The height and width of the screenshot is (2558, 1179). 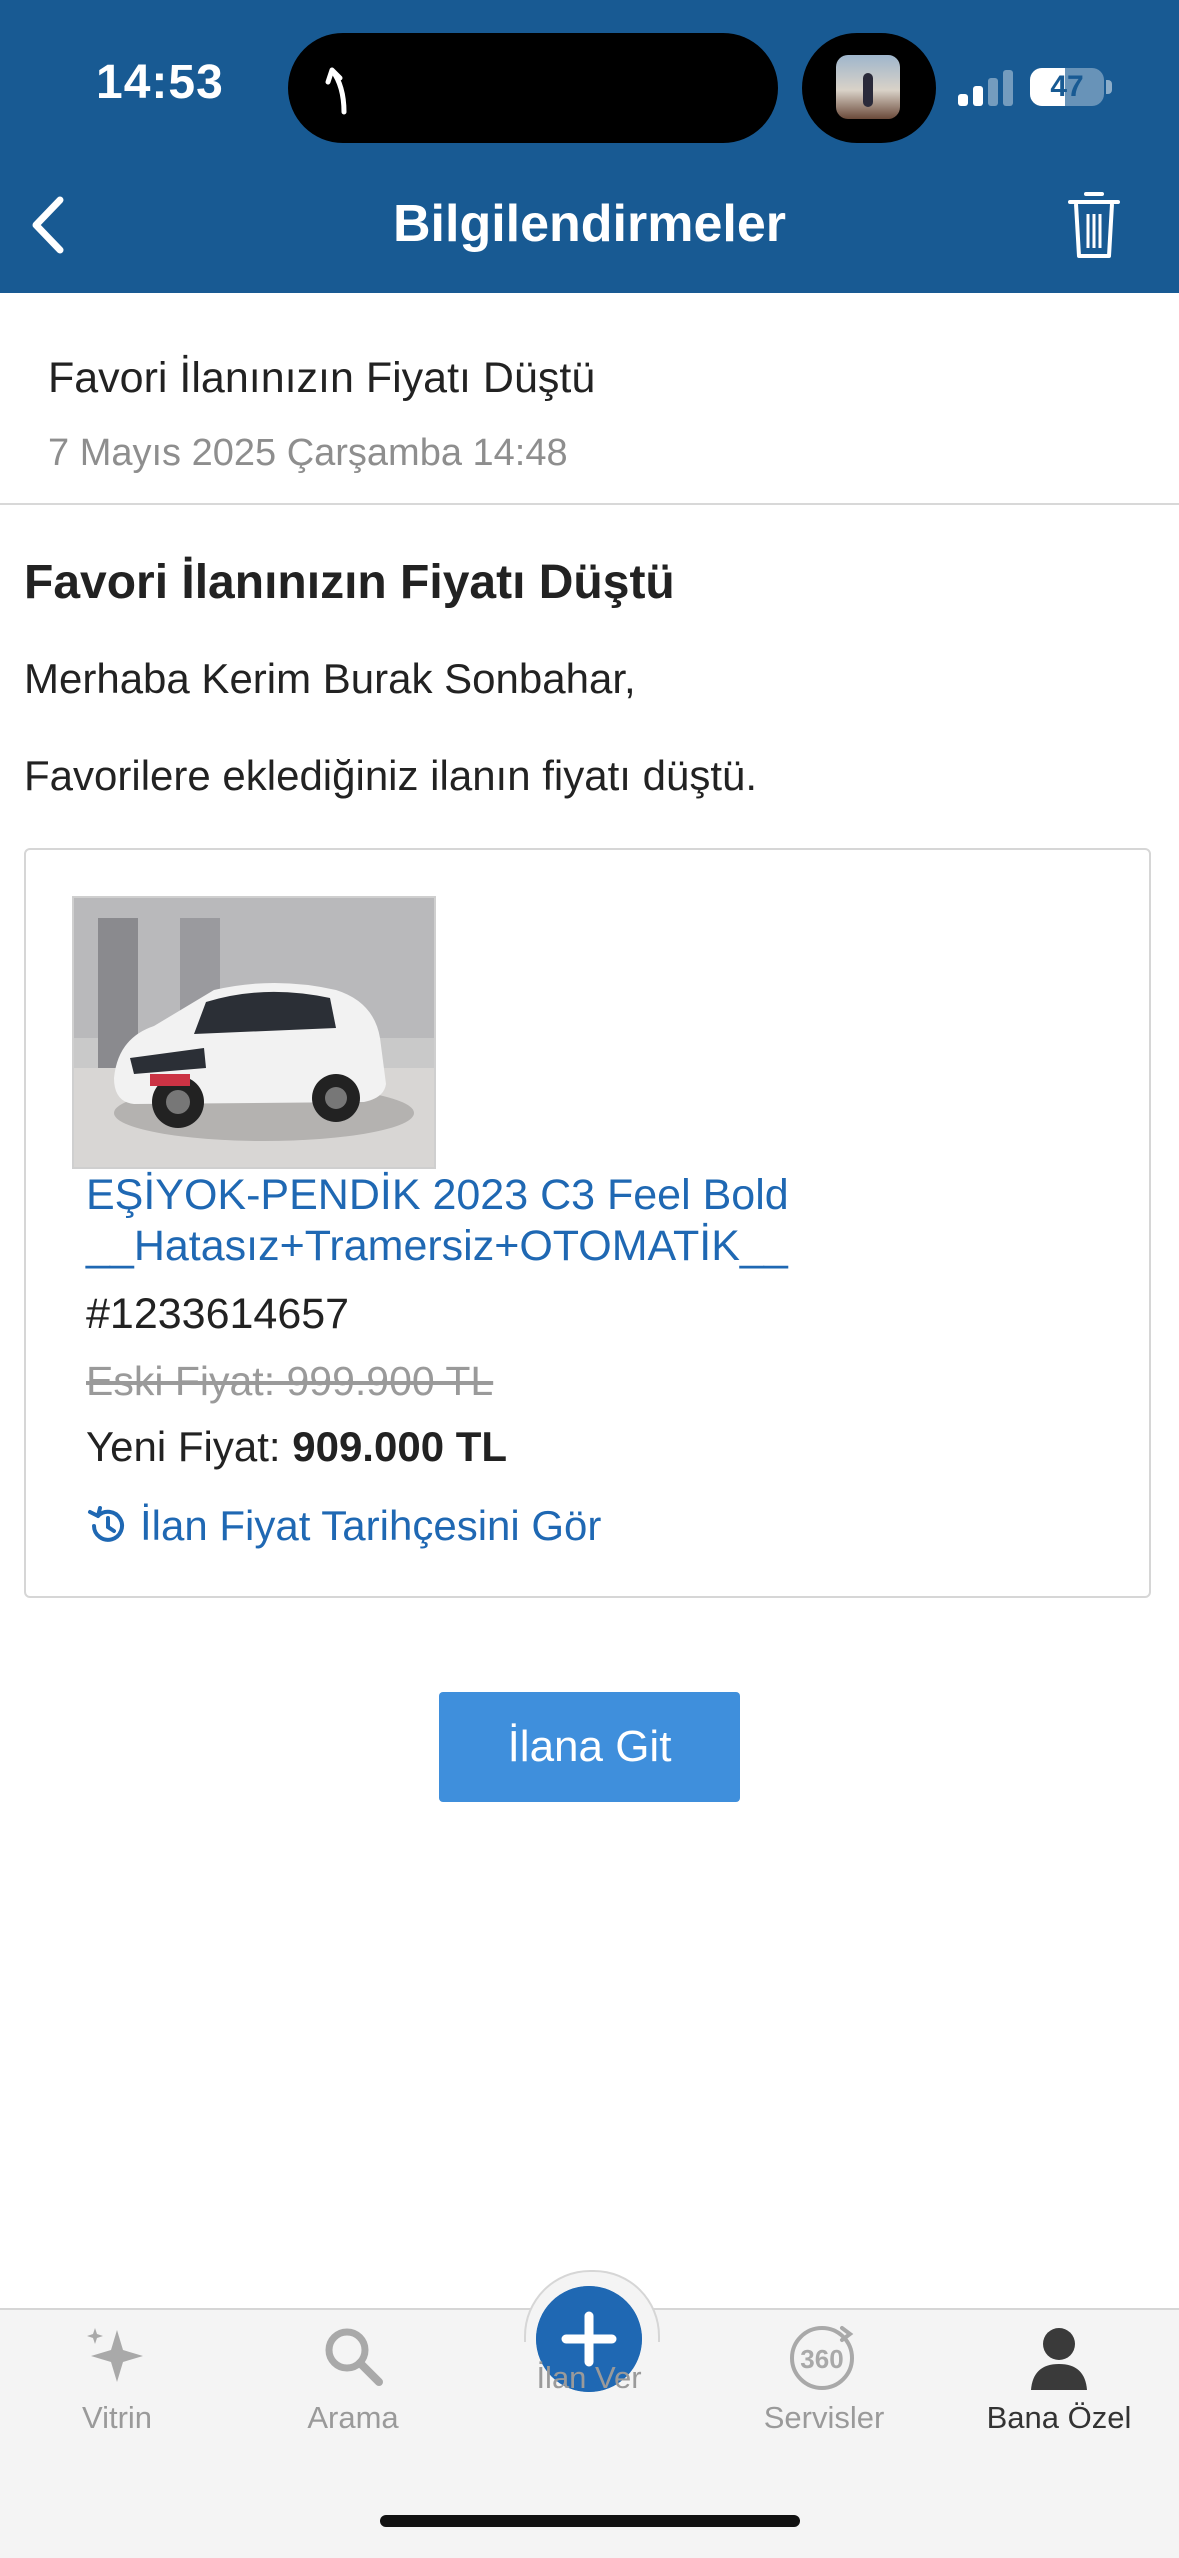 What do you see at coordinates (353, 2417) in the screenshot?
I see `tab-arama-label: Arama` at bounding box center [353, 2417].